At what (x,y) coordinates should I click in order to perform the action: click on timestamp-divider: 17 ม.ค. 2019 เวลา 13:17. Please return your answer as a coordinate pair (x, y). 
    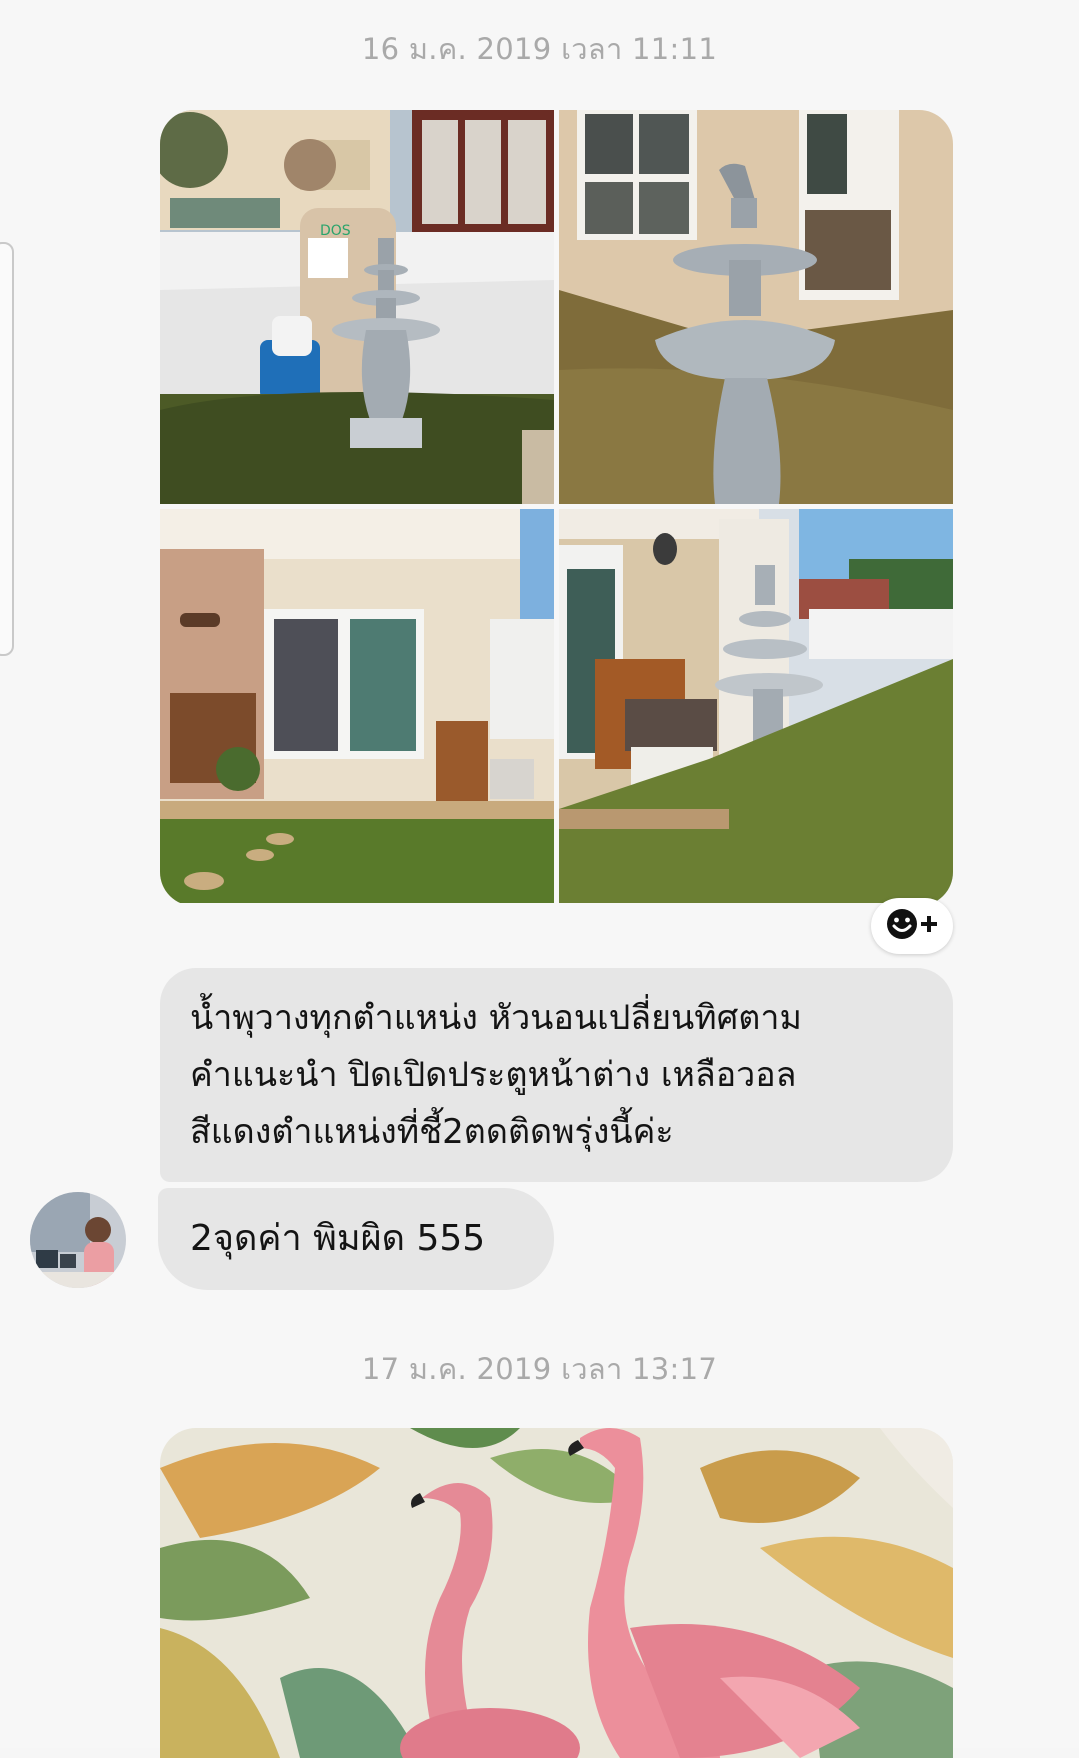
    Looking at the image, I should click on (539, 1369).